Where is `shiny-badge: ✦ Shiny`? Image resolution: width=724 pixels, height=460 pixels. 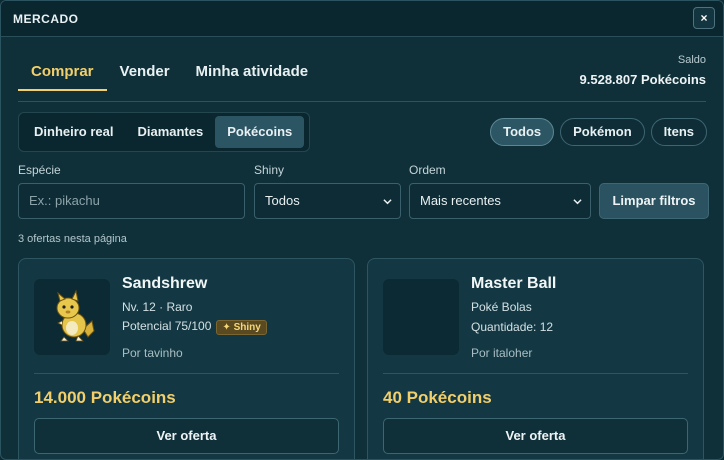
shiny-badge: ✦ Shiny is located at coordinates (241, 327).